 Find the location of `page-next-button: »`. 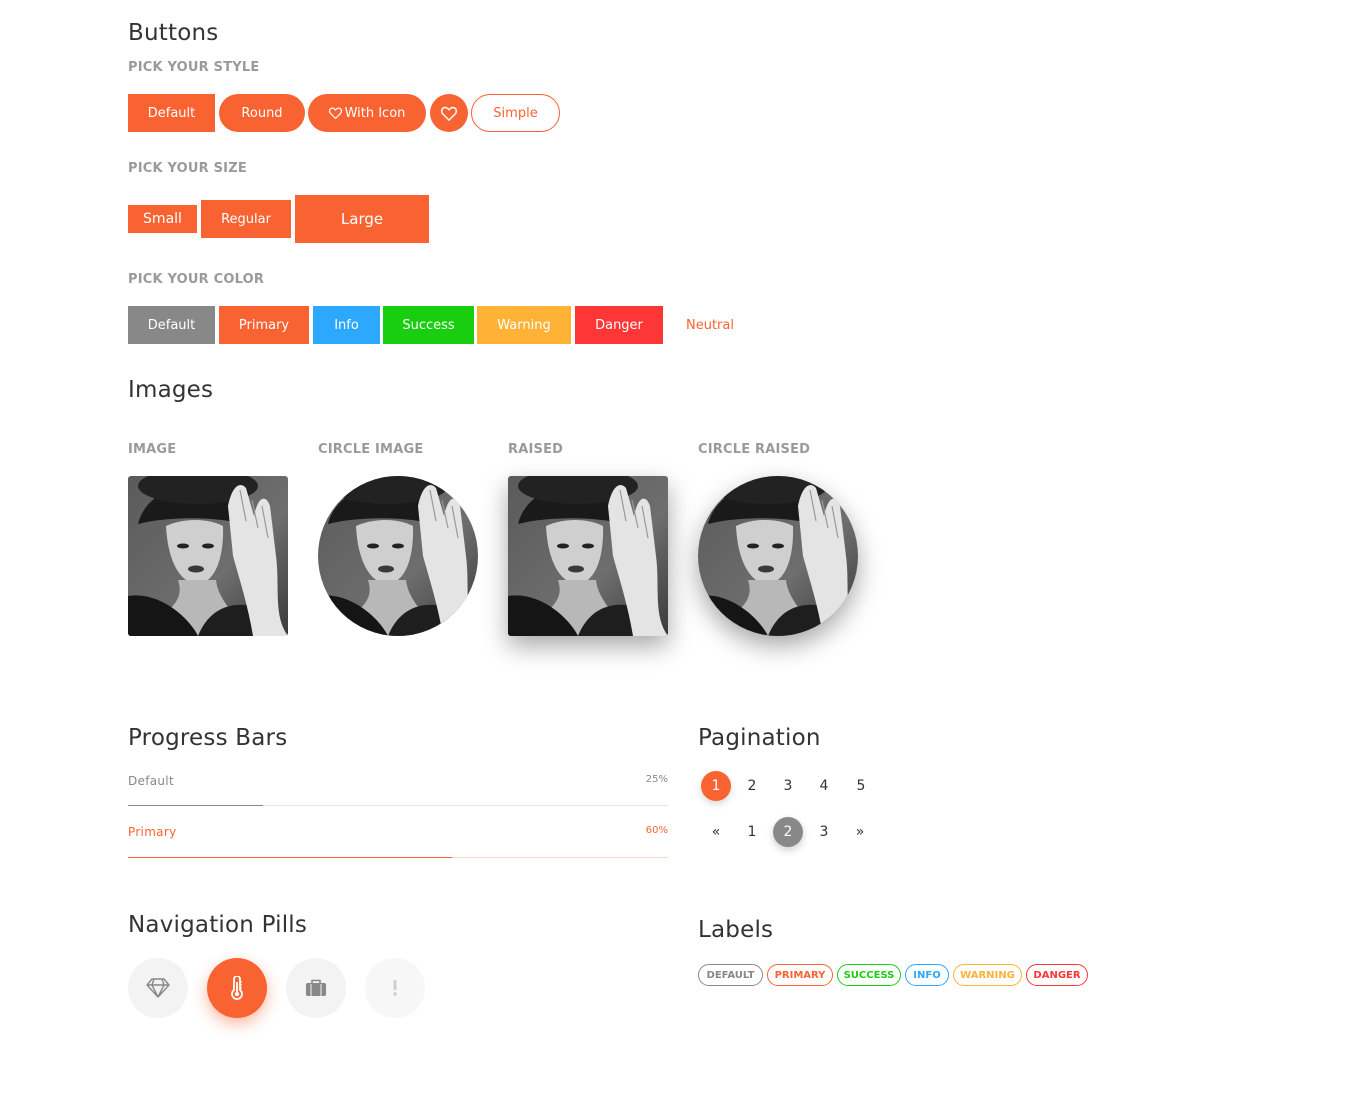

page-next-button: » is located at coordinates (860, 832).